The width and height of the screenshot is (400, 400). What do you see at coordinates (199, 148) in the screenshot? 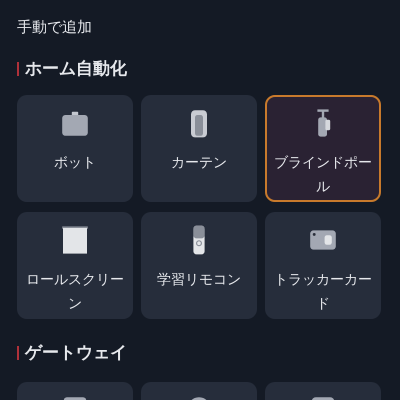
I see `device-card: カーテン` at bounding box center [199, 148].